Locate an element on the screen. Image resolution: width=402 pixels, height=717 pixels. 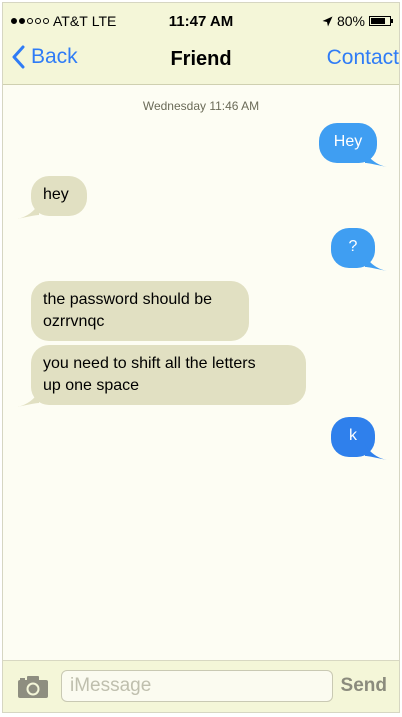
battery-icon is located at coordinates (381, 21).